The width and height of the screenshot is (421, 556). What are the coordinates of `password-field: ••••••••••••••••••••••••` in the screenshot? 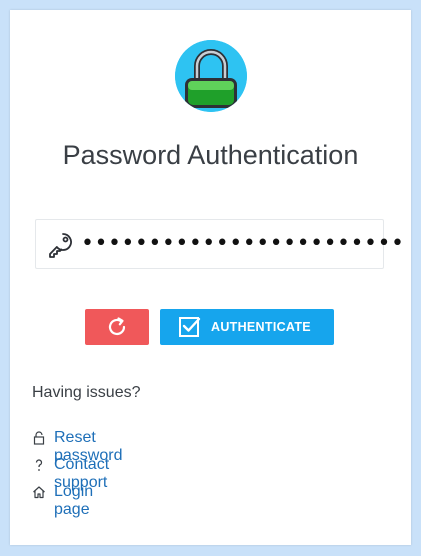 It's located at (219, 244).